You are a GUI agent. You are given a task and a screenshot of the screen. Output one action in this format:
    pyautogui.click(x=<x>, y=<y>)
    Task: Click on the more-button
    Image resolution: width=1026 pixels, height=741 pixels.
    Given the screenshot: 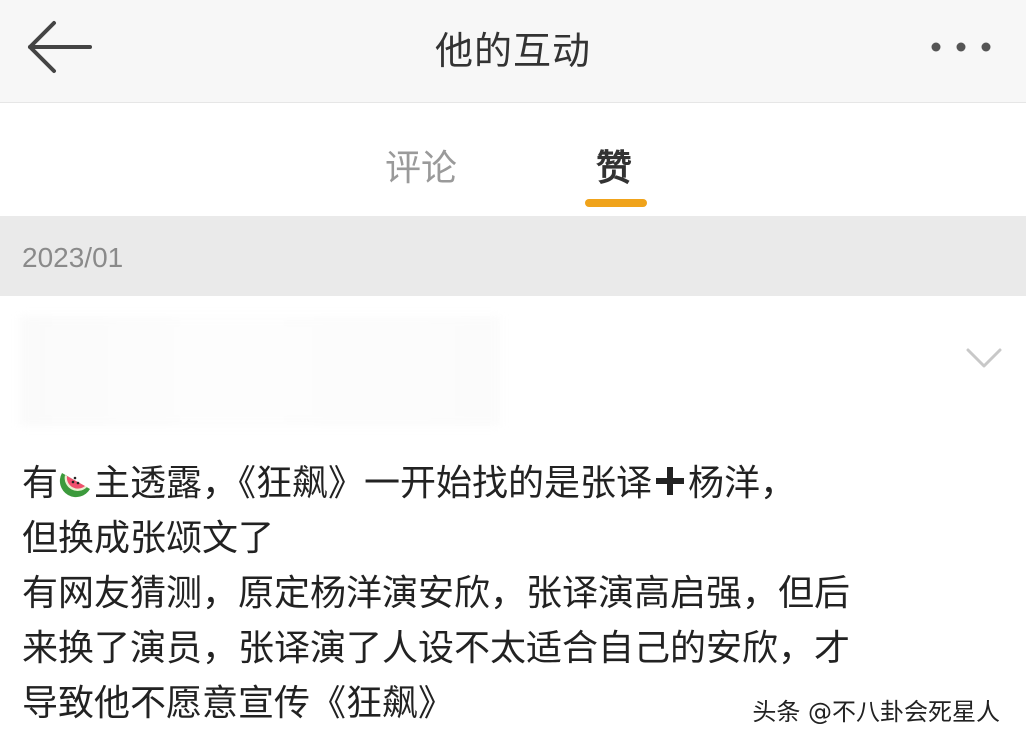 What is the action you would take?
    pyautogui.click(x=961, y=47)
    